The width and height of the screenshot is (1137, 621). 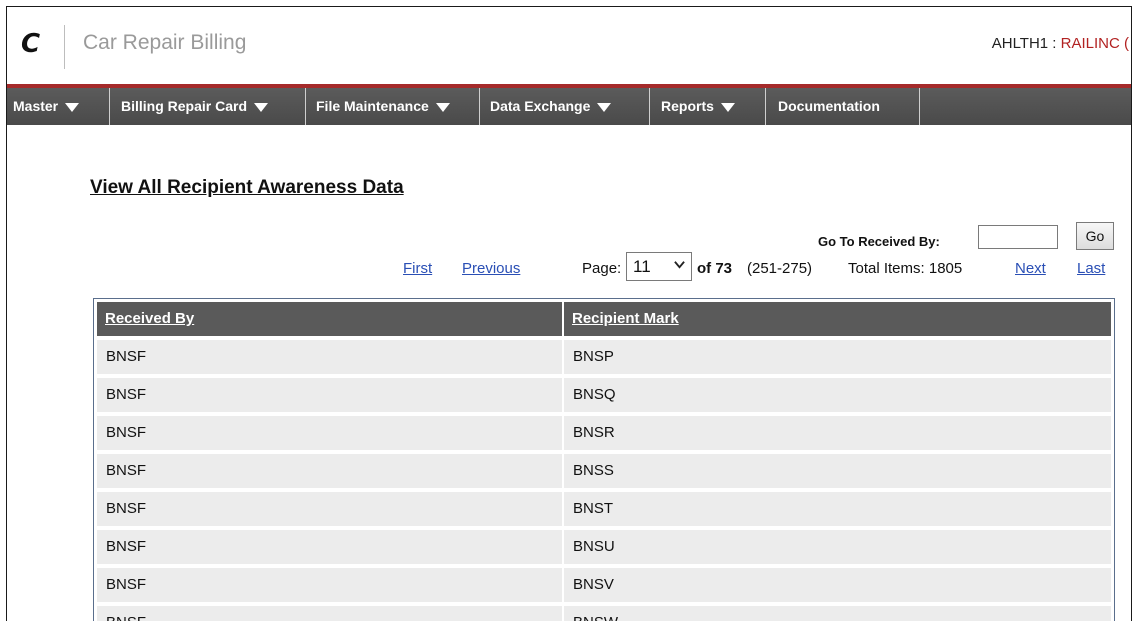 What do you see at coordinates (715, 268) in the screenshot?
I see `pager-total-pages: of 73` at bounding box center [715, 268].